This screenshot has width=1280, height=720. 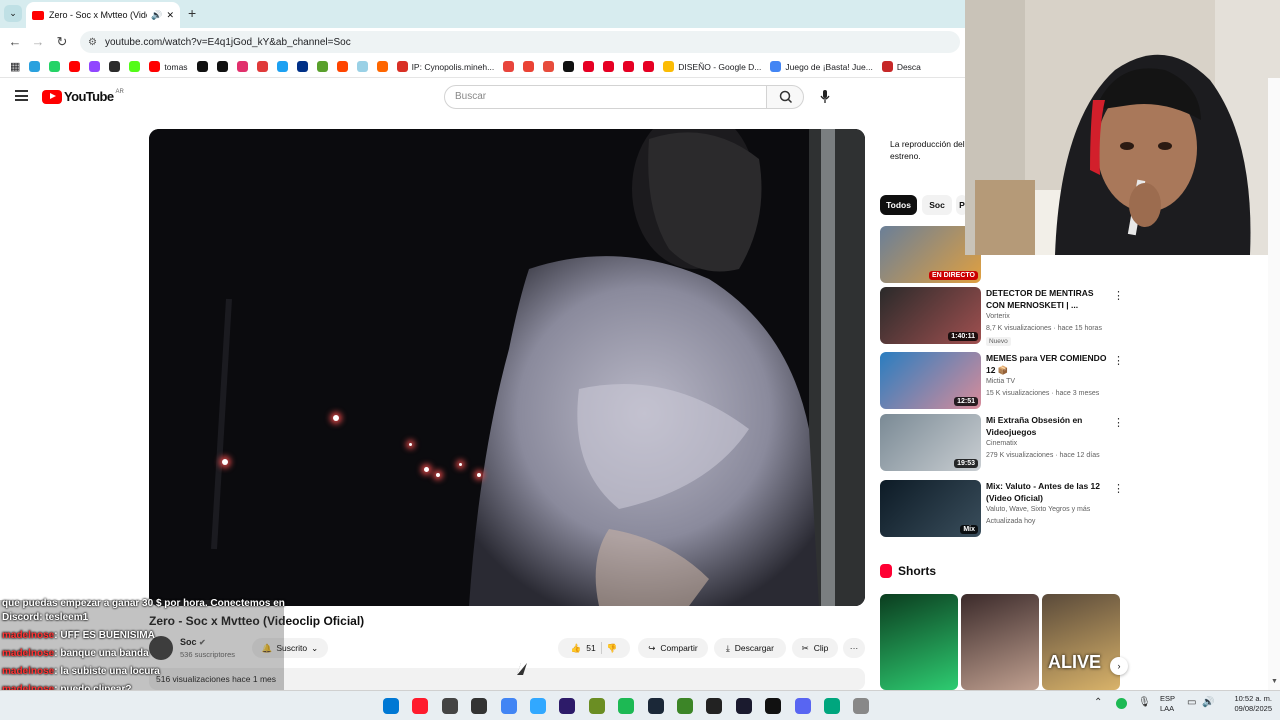 What do you see at coordinates (937, 205) in the screenshot?
I see `chip-soc: Soc` at bounding box center [937, 205].